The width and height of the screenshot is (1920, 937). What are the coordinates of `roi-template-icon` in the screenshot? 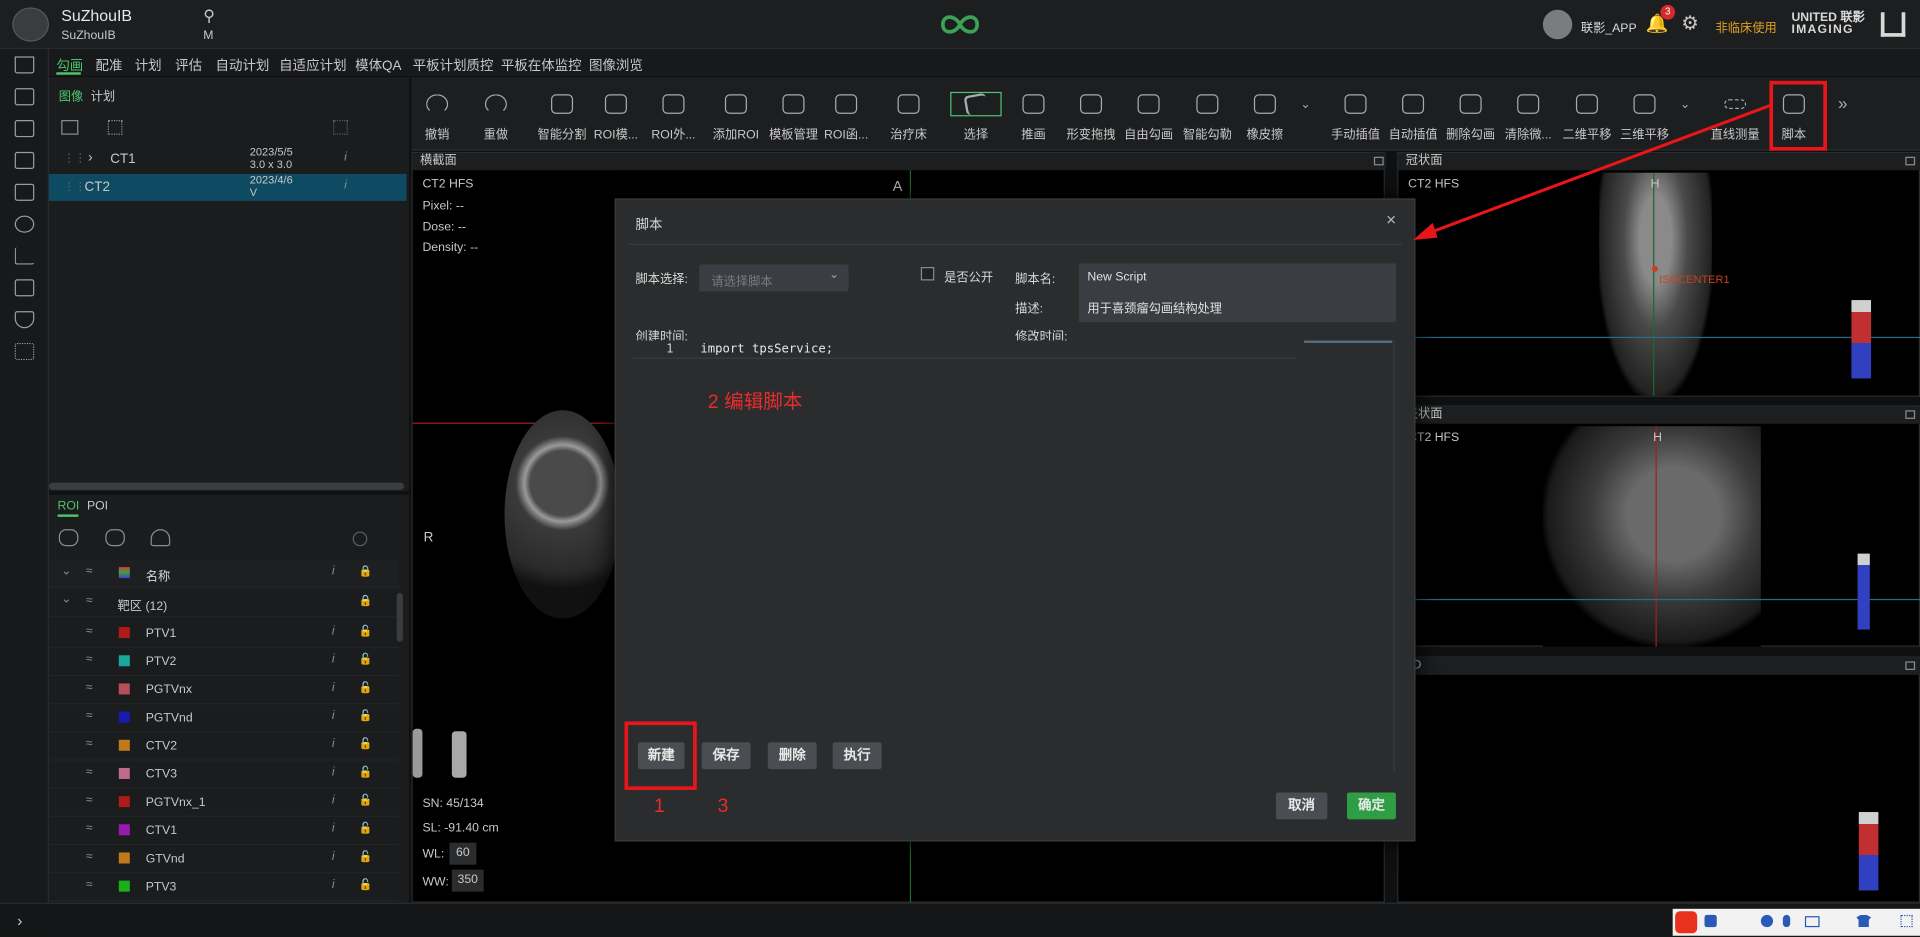 It's located at (115, 538).